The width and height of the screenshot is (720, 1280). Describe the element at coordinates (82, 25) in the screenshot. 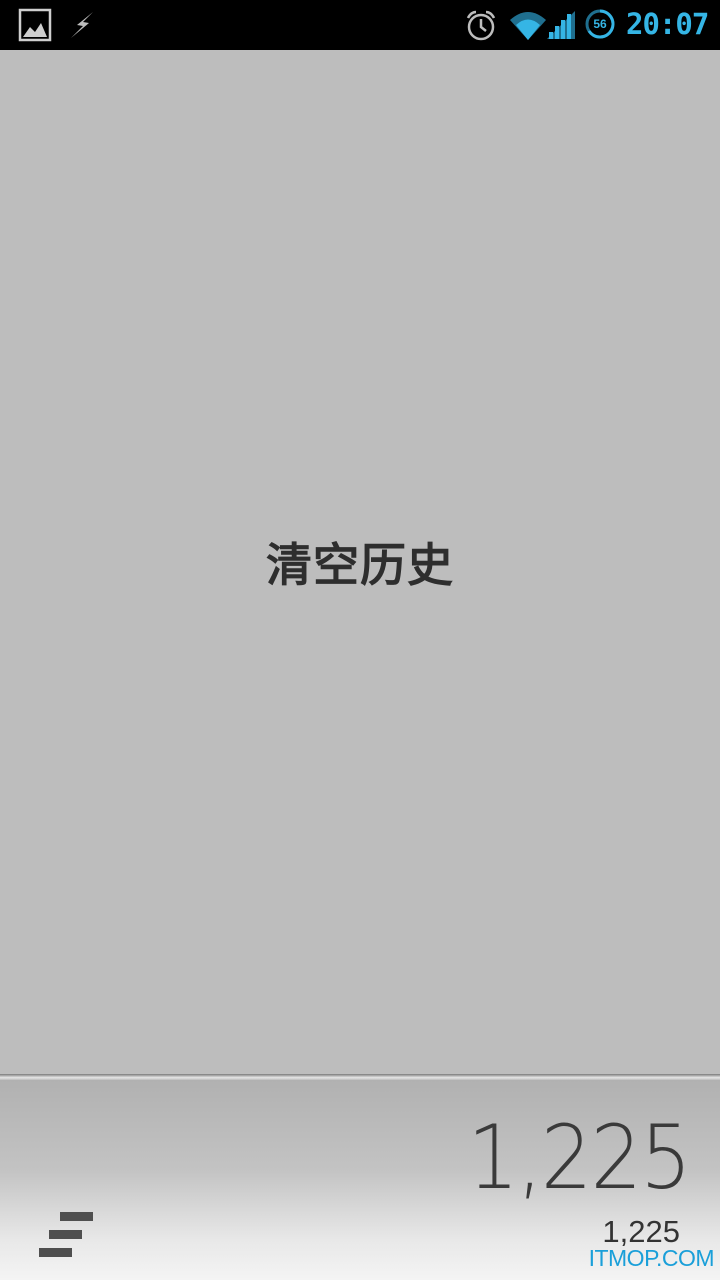

I see `lightning-icon` at that location.